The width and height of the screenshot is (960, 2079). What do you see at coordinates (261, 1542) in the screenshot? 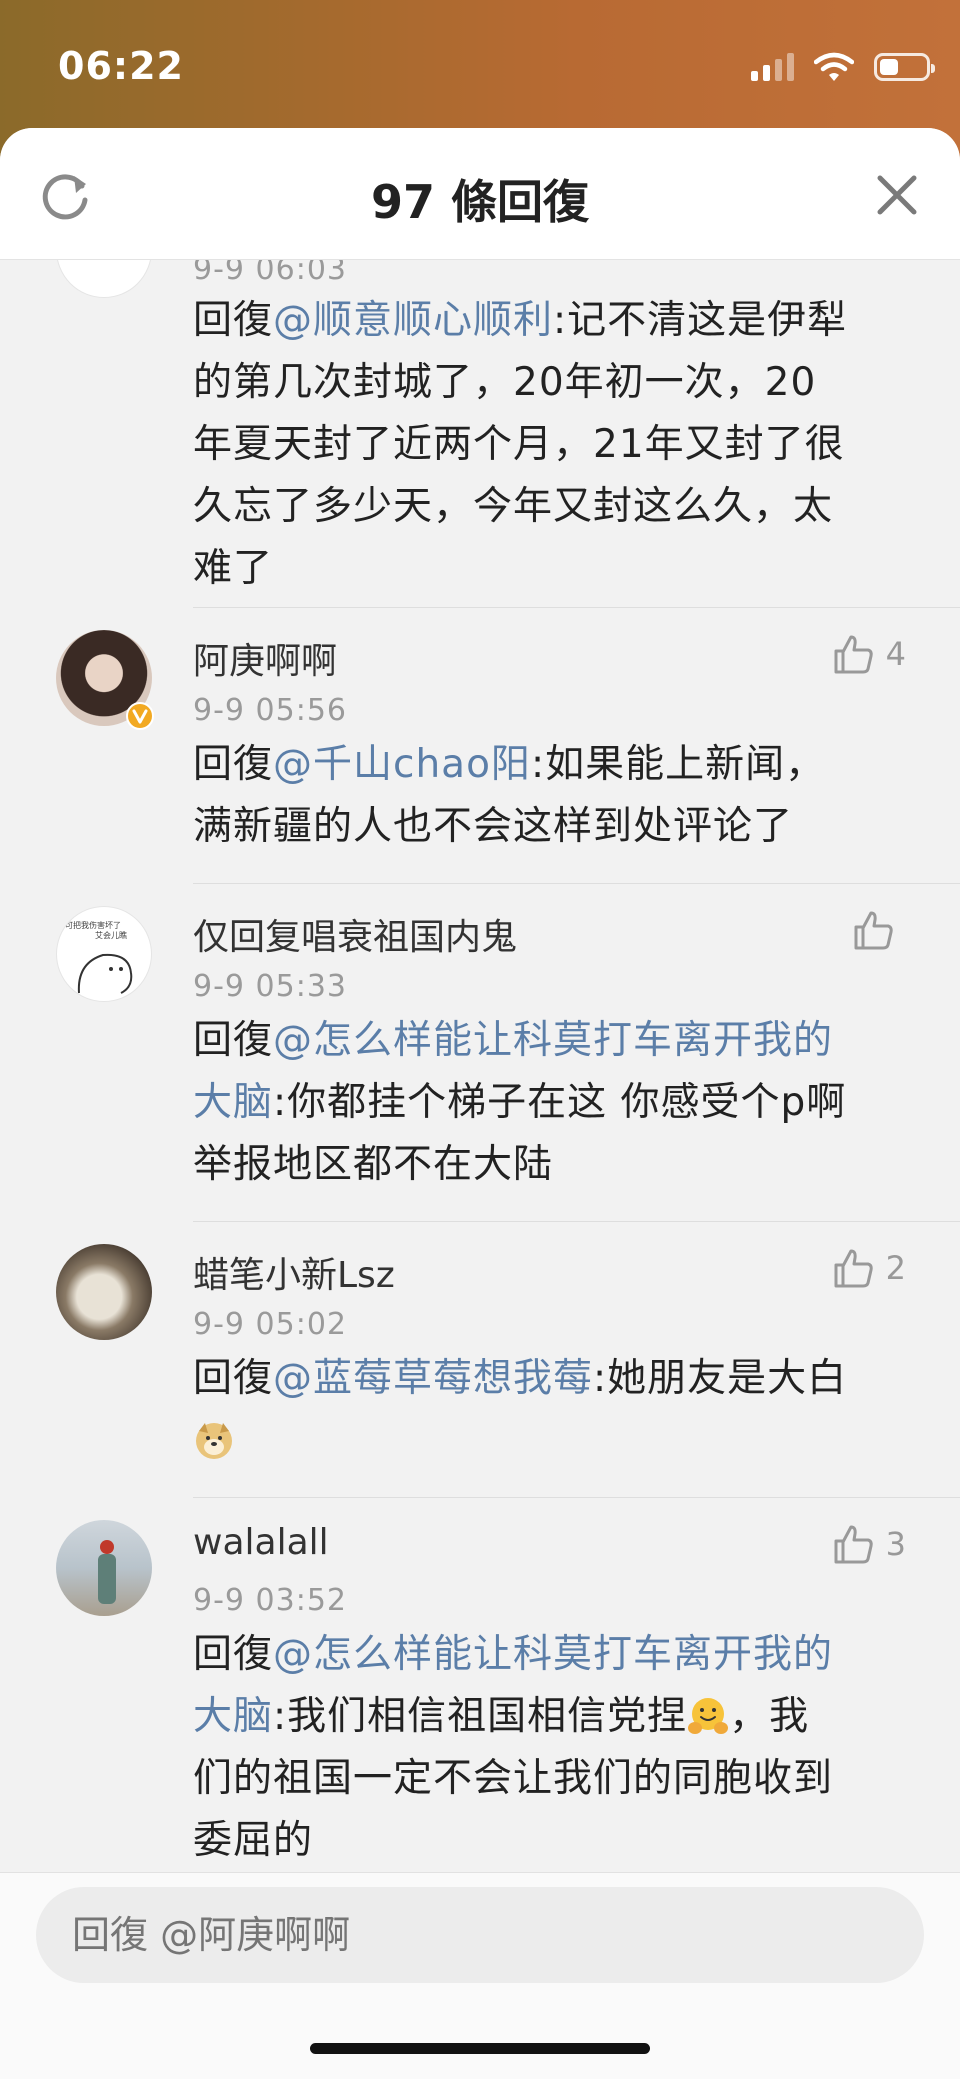
I see `username: walalall` at bounding box center [261, 1542].